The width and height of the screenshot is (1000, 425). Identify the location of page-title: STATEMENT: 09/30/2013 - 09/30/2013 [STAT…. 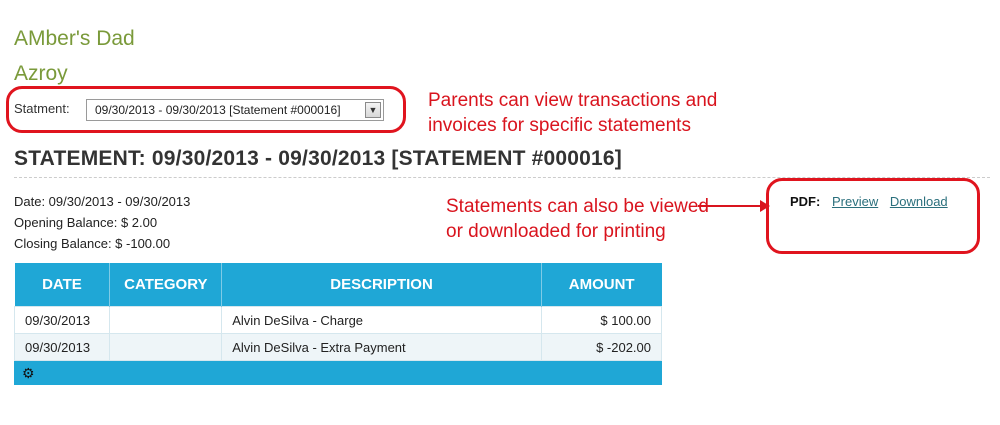
(318, 158).